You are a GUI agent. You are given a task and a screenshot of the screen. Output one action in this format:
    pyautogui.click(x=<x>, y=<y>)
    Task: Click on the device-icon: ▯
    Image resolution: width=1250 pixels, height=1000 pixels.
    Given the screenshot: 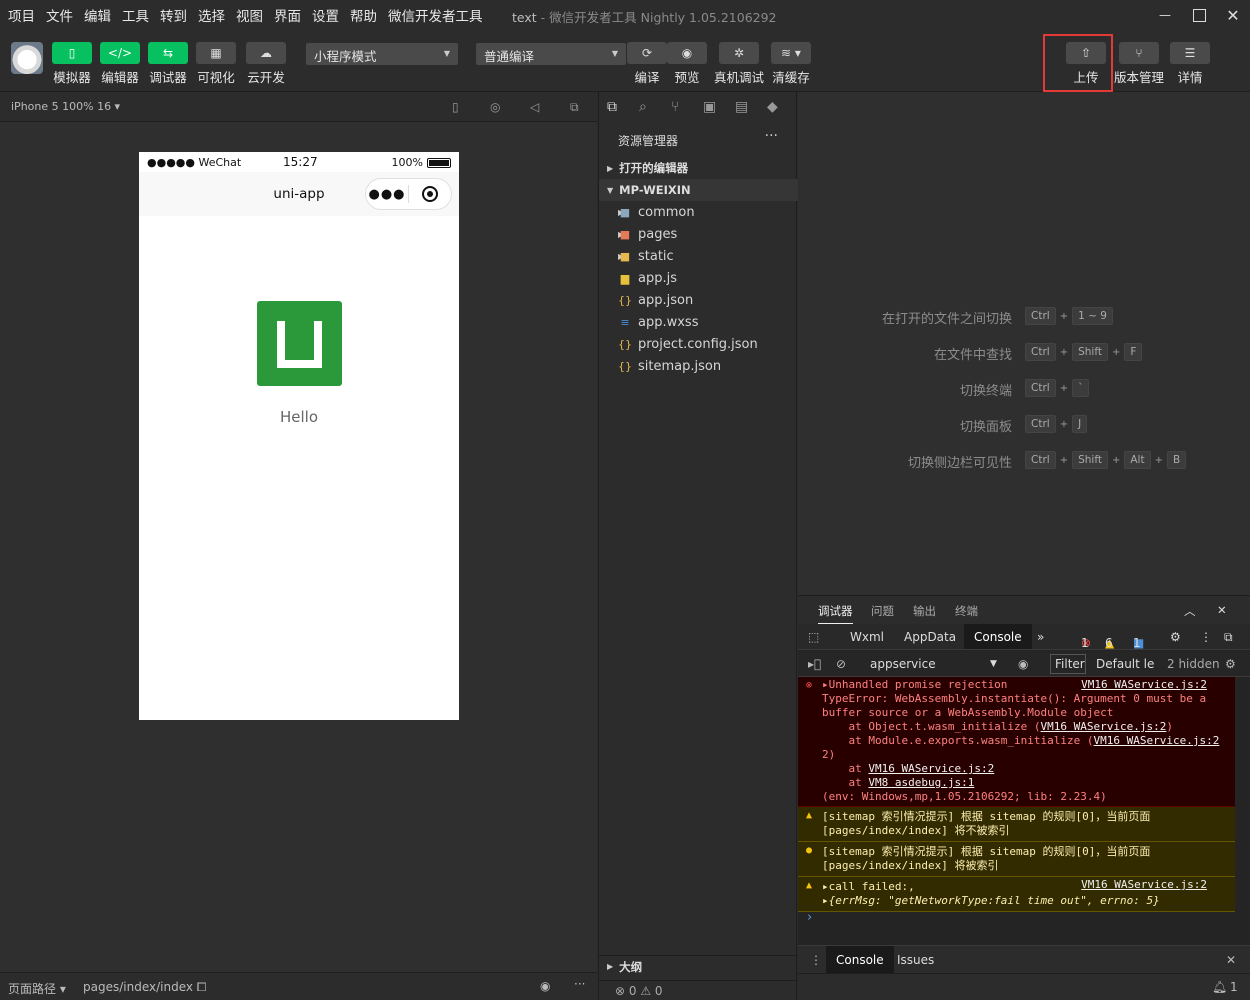 What is the action you would take?
    pyautogui.click(x=455, y=107)
    